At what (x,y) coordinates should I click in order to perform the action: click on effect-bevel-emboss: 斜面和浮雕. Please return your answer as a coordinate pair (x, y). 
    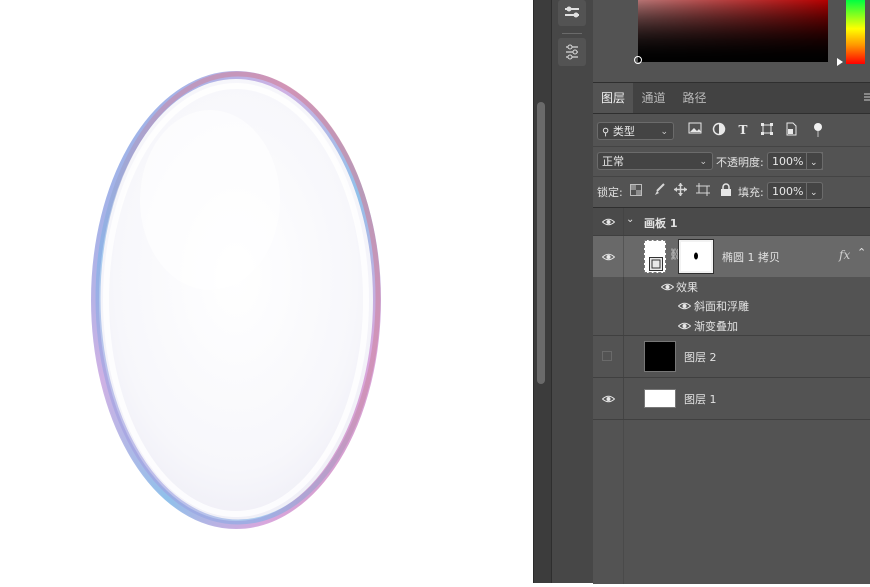
    Looking at the image, I should click on (721, 306).